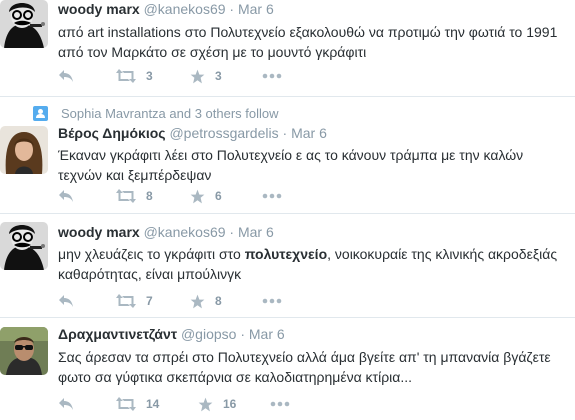 The width and height of the screenshot is (575, 420). I want to click on favorite-button: 6, so click(226, 196).